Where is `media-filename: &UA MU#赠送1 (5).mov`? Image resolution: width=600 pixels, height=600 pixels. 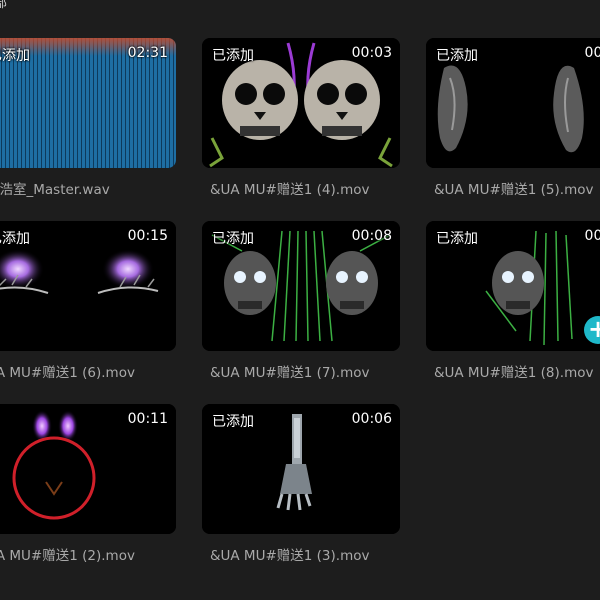
media-filename: &UA MU#赠送1 (5).mov is located at coordinates (514, 190).